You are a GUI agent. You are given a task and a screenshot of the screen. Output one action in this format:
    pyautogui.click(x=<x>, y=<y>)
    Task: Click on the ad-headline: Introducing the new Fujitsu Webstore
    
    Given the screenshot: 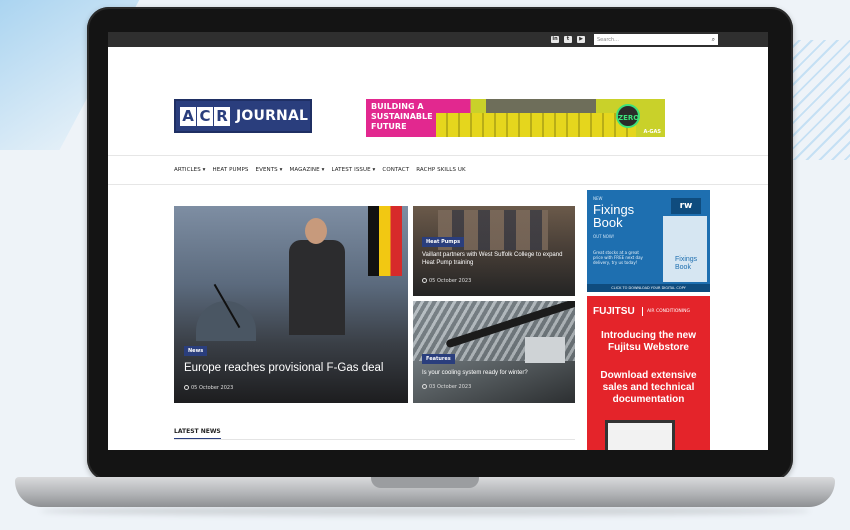 What is the action you would take?
    pyautogui.click(x=648, y=341)
    